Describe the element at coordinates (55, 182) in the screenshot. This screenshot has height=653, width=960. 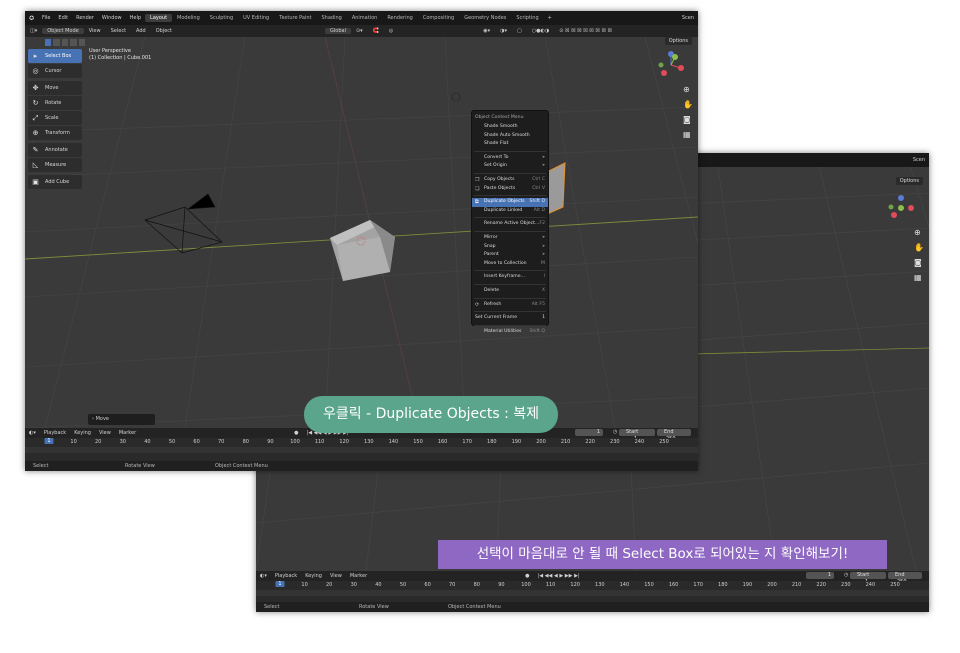
I see `tool-add-cube: ▣ Add Cube` at that location.